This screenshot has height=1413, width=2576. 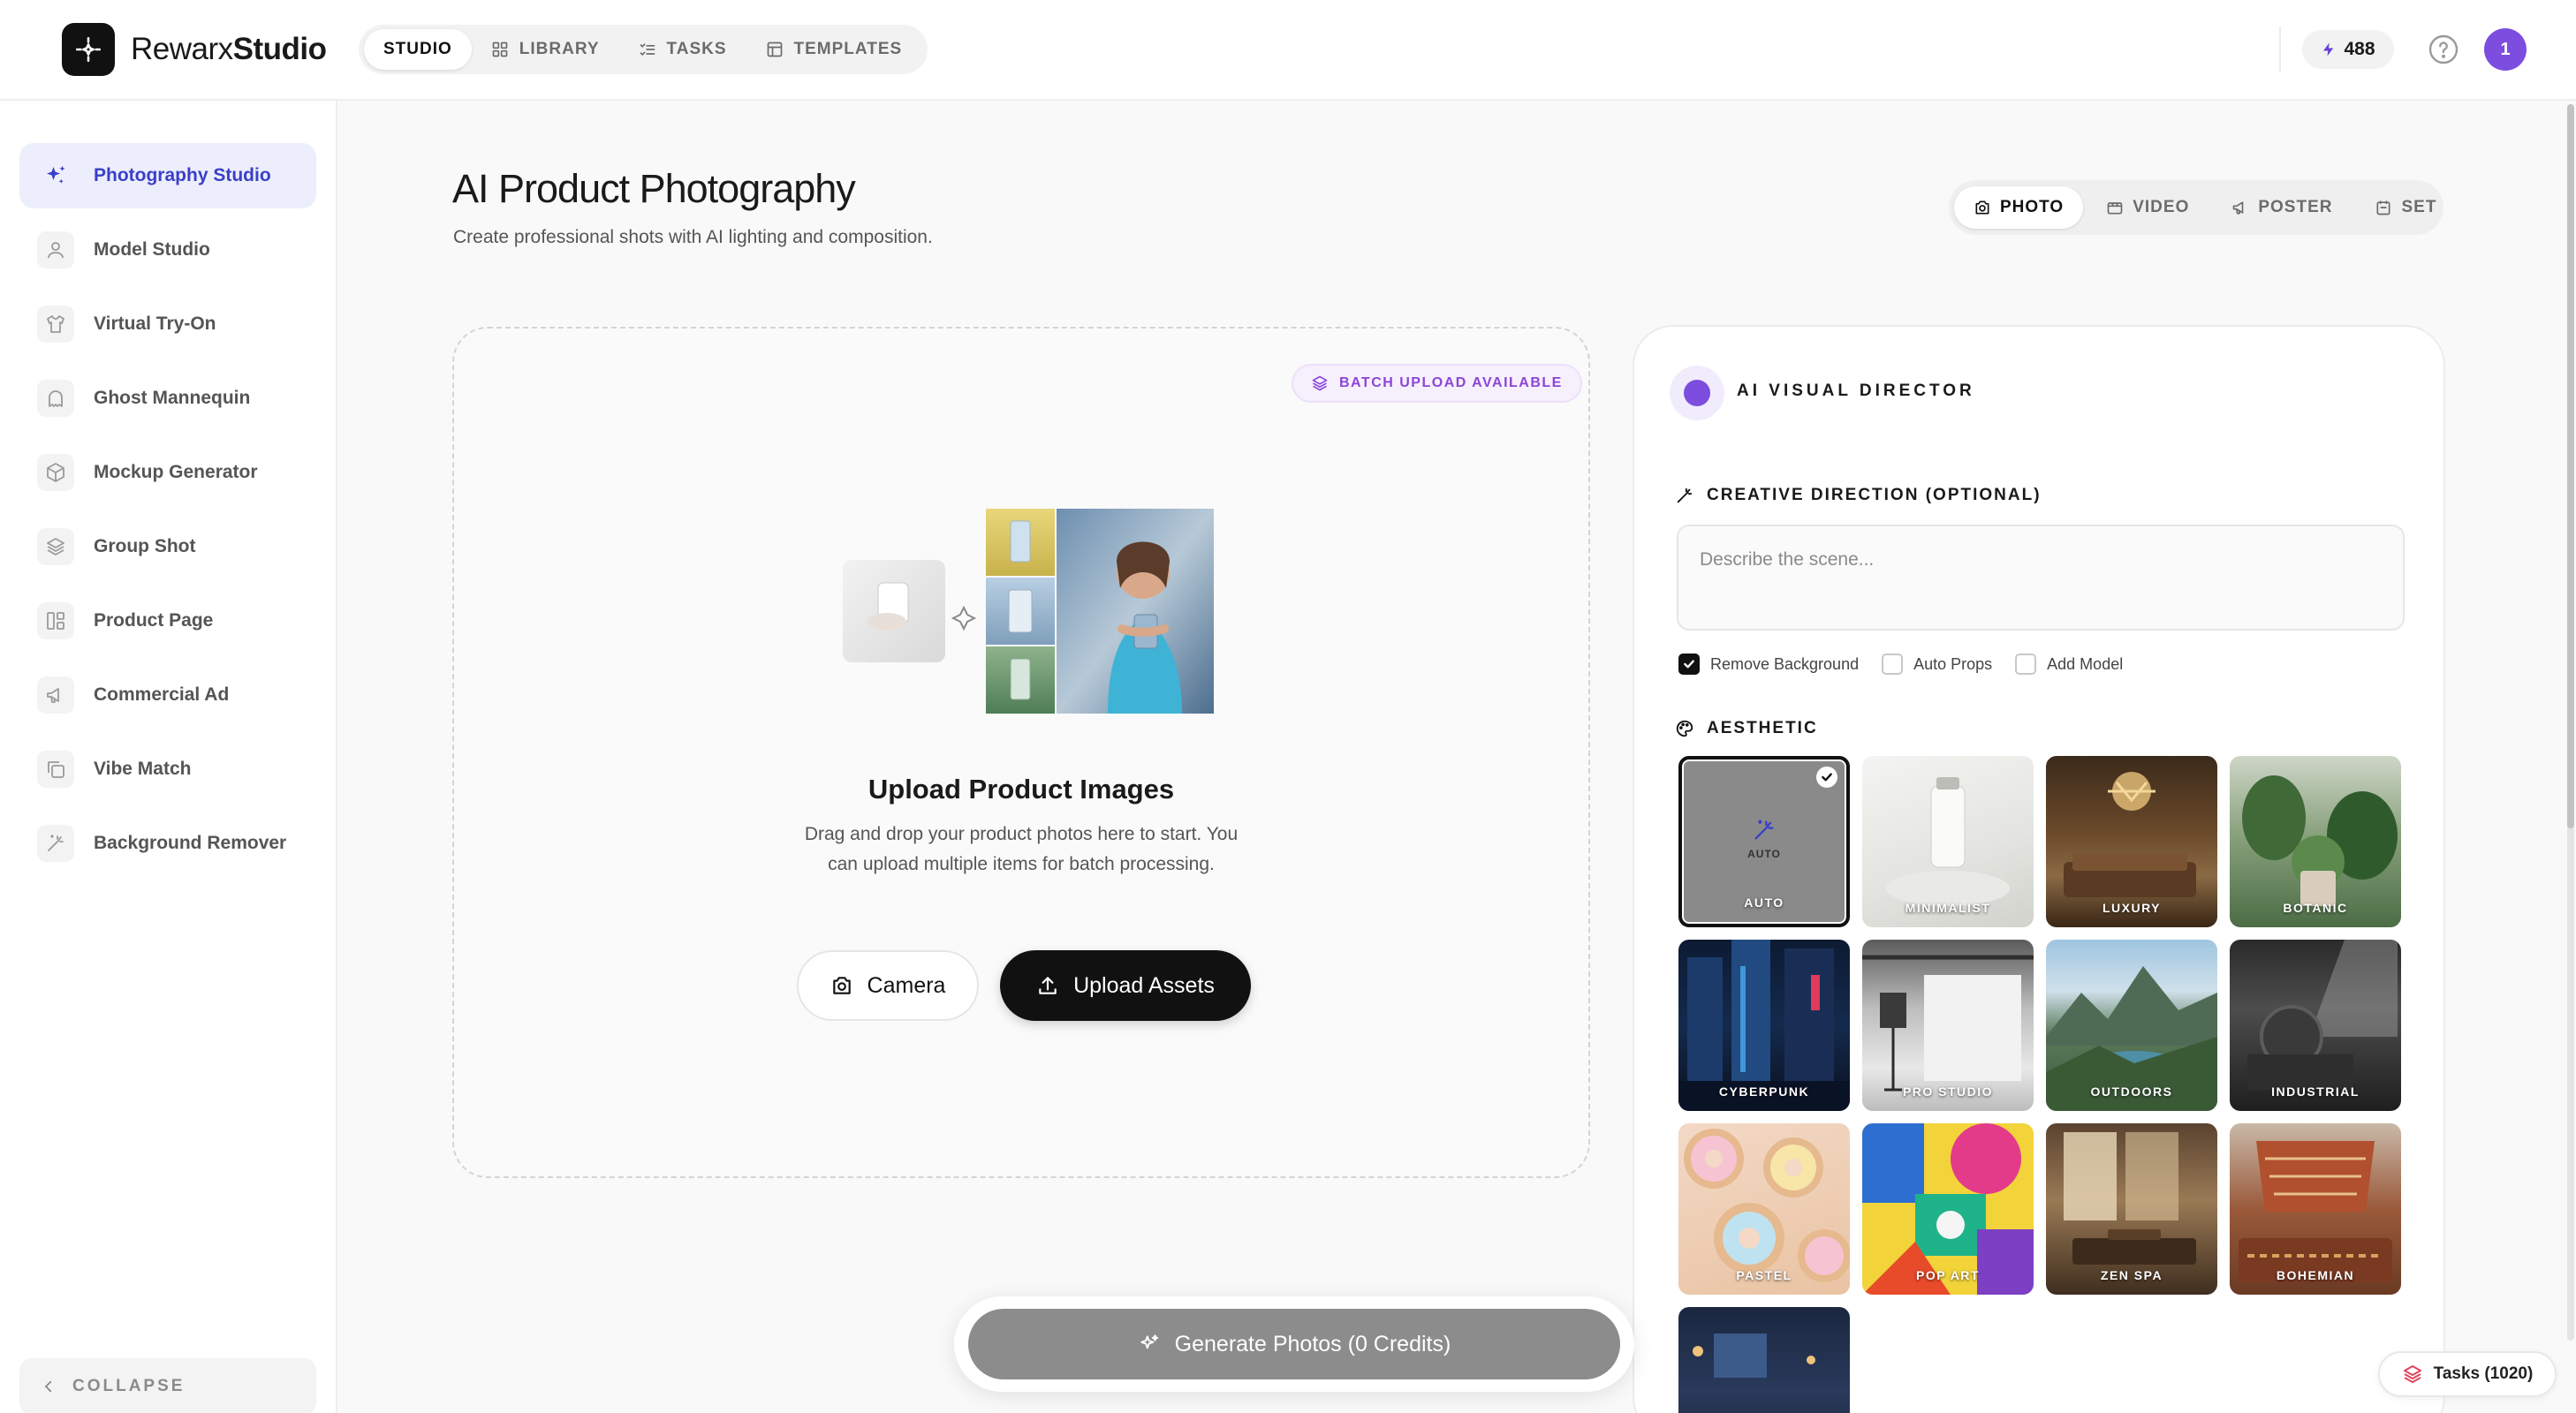 What do you see at coordinates (145, 546) in the screenshot?
I see `sidebar-item-label: Group Shot` at bounding box center [145, 546].